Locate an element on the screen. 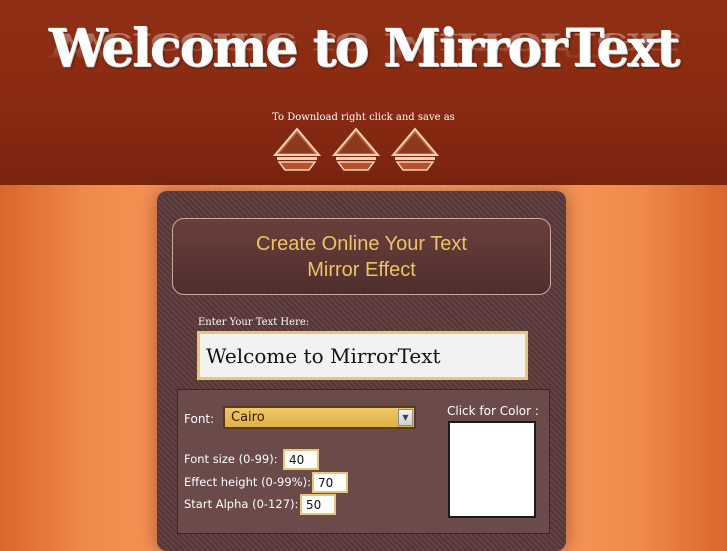  download-note: To Download right click and save as is located at coordinates (363, 117).